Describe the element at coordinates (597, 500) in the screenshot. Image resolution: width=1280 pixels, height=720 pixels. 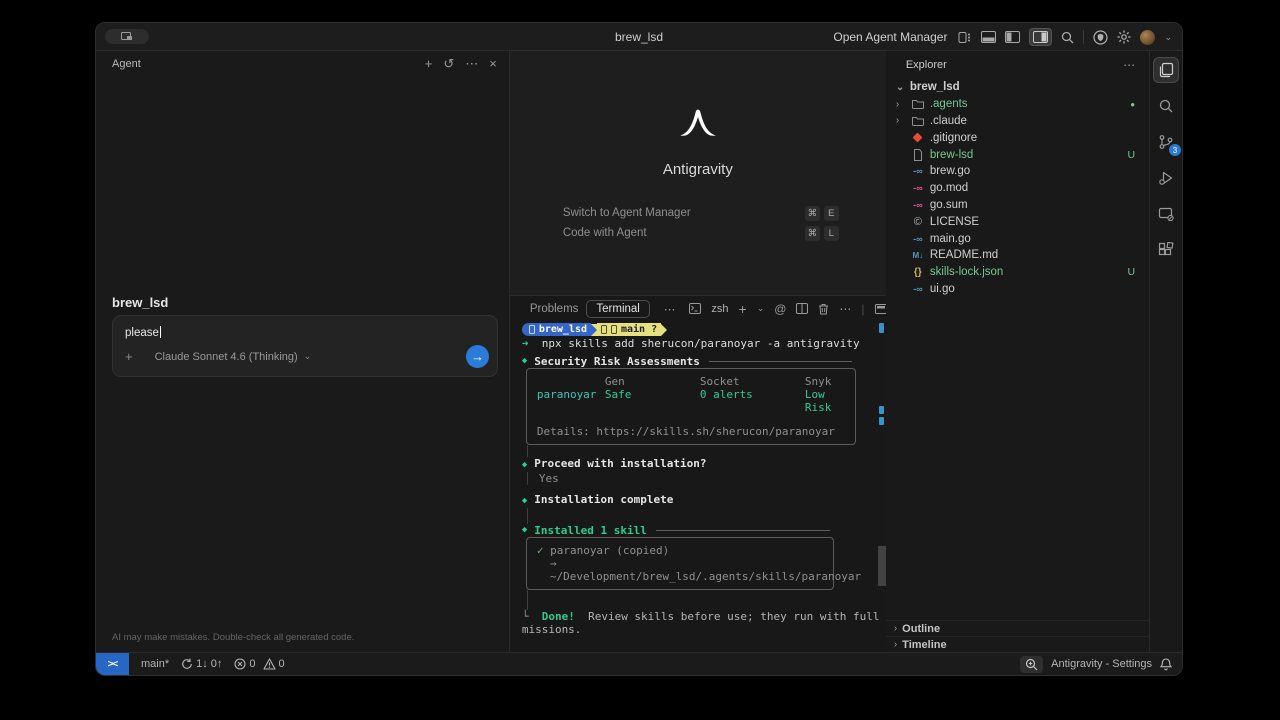
I see `complete-section: ◆ Installation complete` at that location.